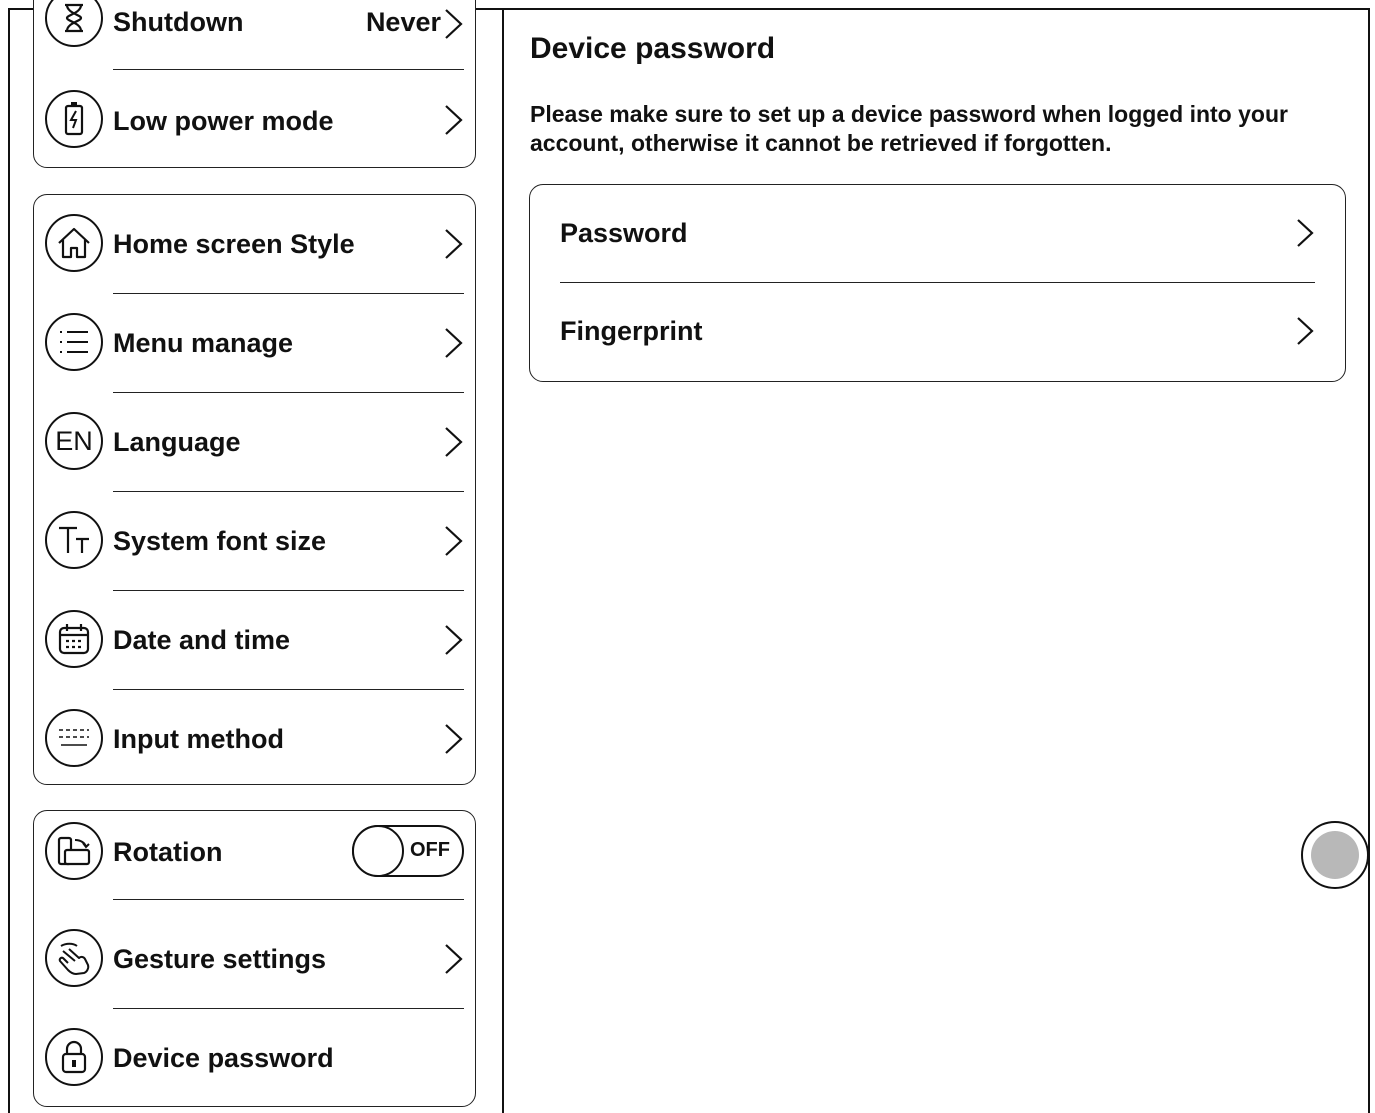 Image resolution: width=1375 pixels, height=1113 pixels. I want to click on option-fingerprint: Fingerprint, so click(937, 332).